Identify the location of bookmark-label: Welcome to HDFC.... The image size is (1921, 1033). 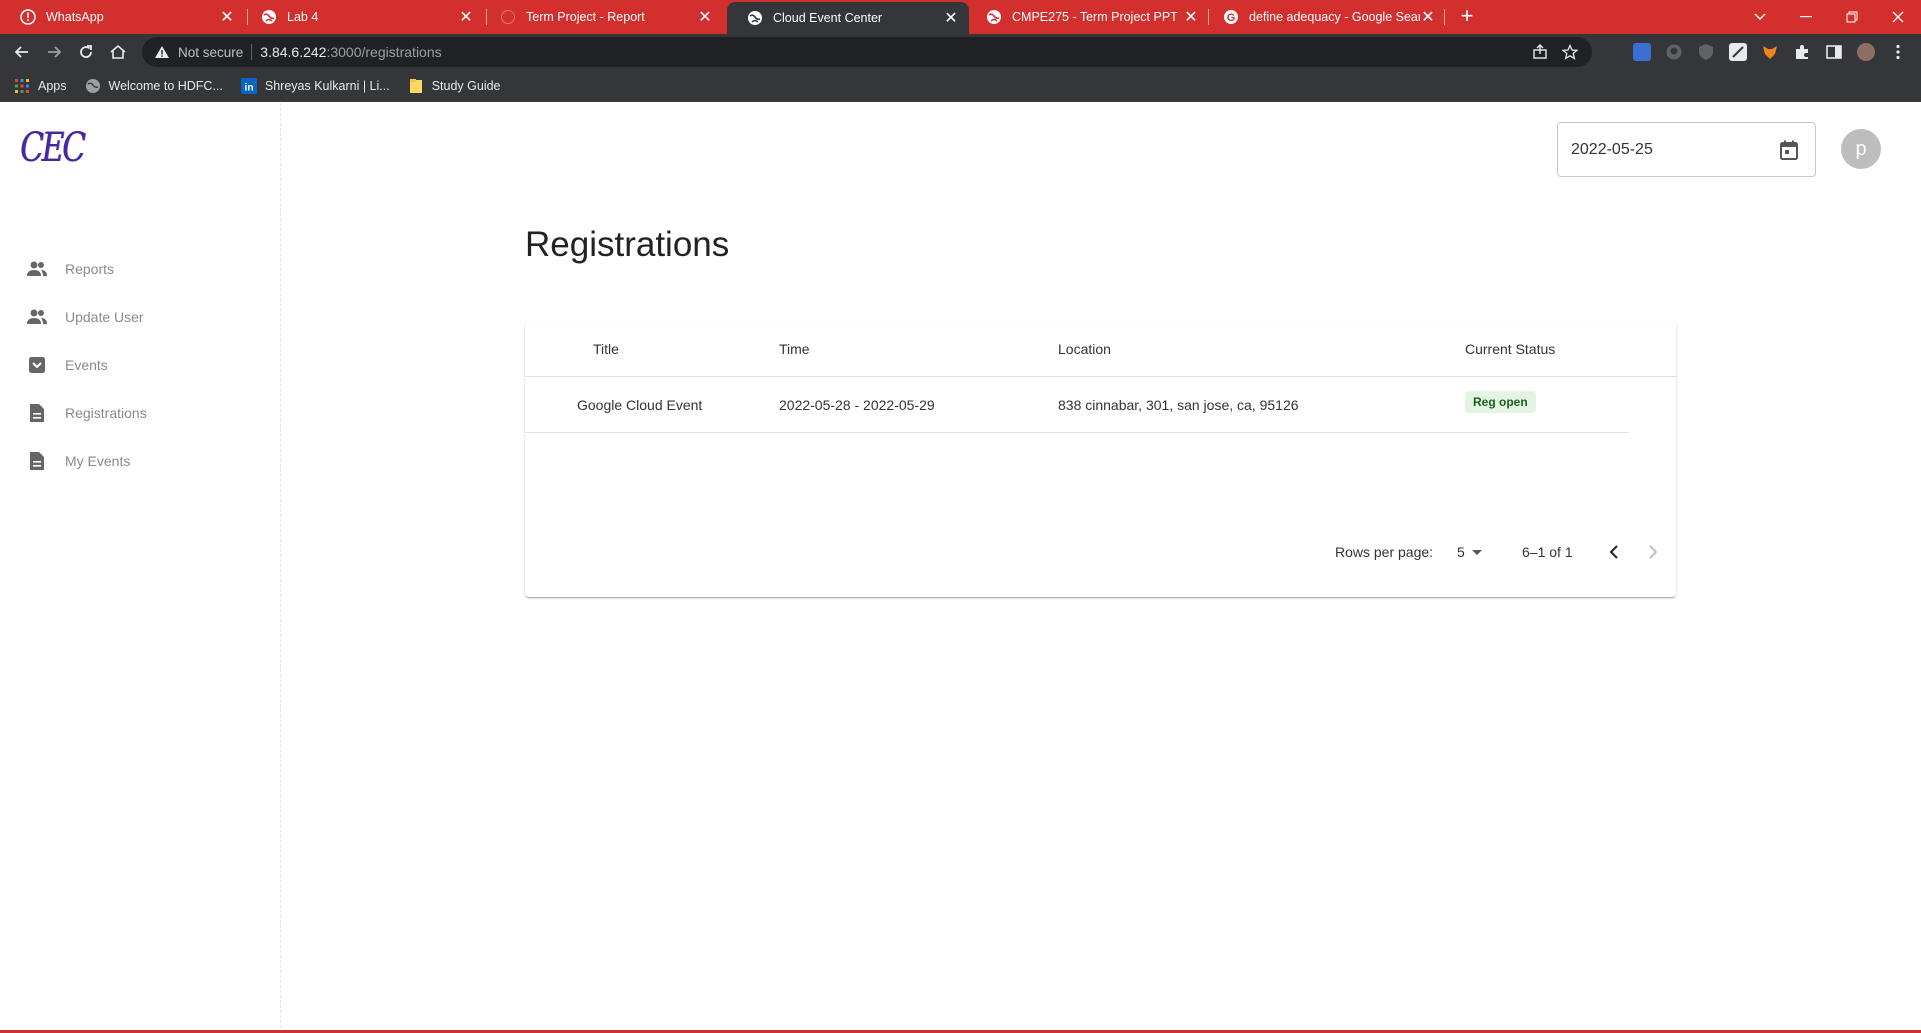
(165, 85).